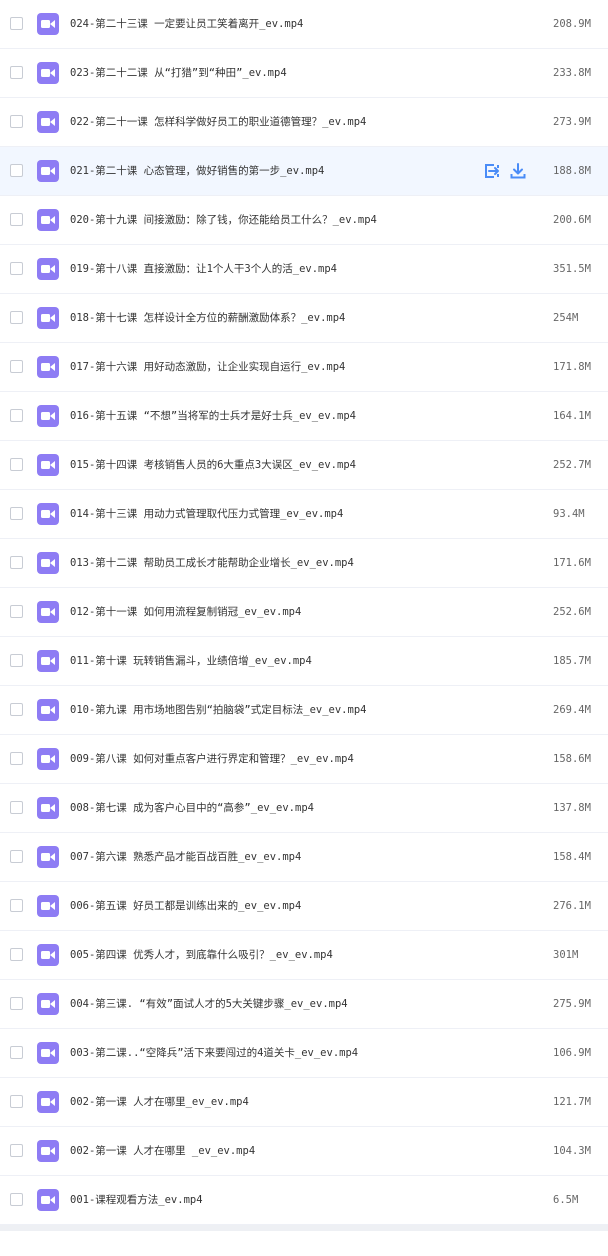 The image size is (608, 1256). What do you see at coordinates (304, 1200) in the screenshot?
I see `file-row: 001-课程观看方法_ev.mp4 6.5M` at bounding box center [304, 1200].